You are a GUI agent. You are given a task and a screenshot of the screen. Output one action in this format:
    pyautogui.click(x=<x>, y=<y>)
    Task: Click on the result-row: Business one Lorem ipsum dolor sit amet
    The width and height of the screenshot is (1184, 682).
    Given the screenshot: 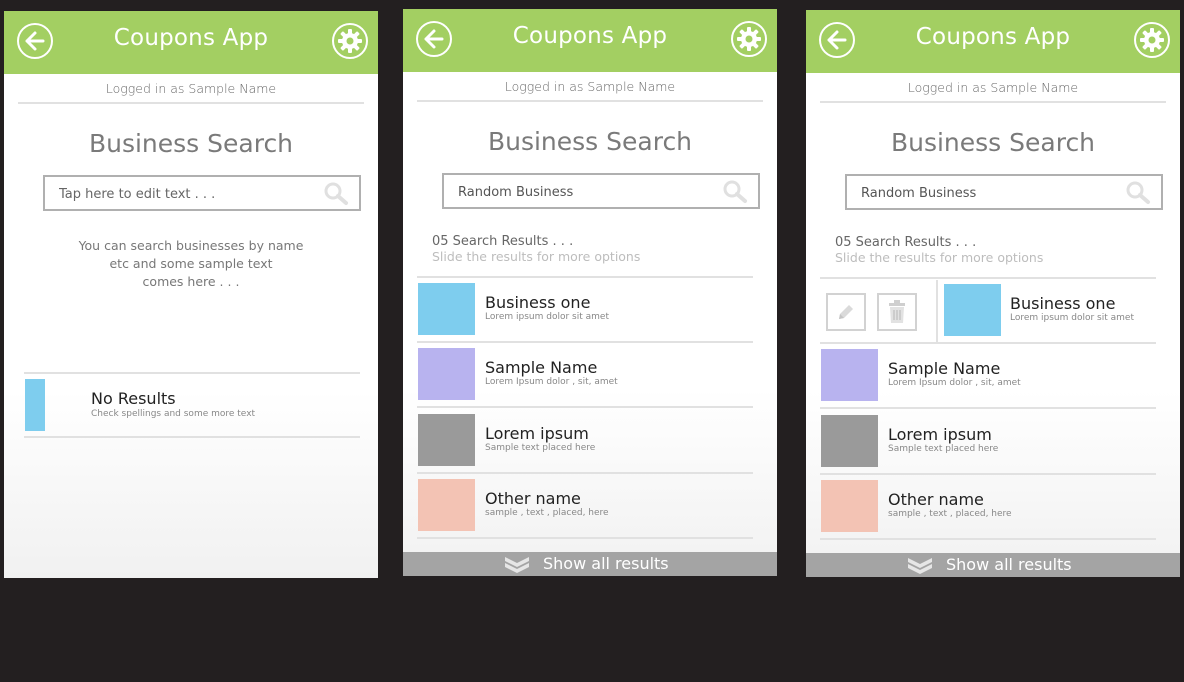 What is the action you would take?
    pyautogui.click(x=585, y=311)
    